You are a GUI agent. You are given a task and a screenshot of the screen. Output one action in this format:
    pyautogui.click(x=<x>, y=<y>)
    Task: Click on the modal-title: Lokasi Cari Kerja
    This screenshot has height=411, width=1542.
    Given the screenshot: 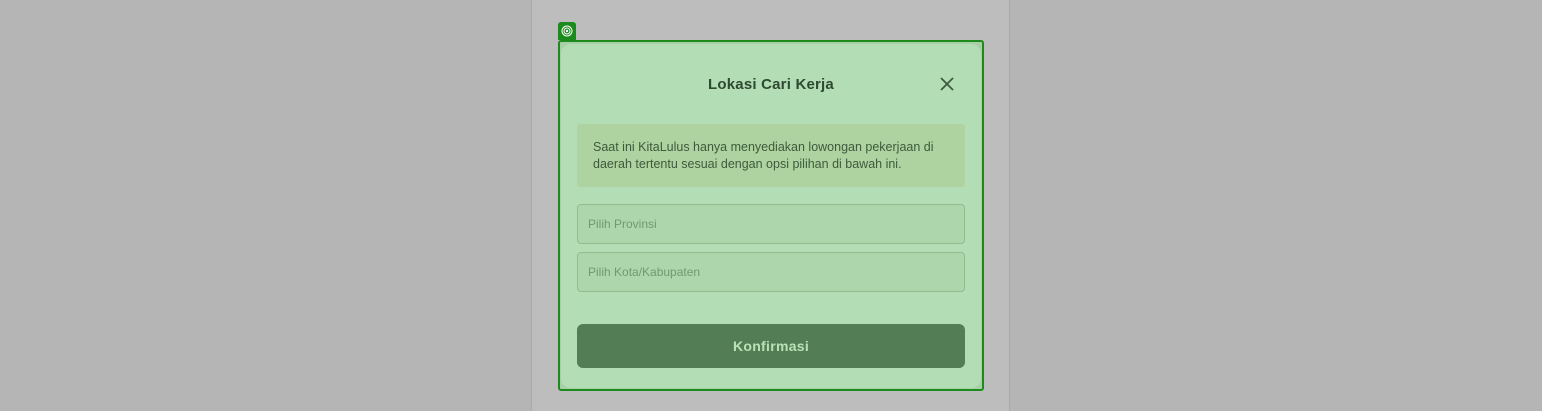 What is the action you would take?
    pyautogui.click(x=771, y=84)
    